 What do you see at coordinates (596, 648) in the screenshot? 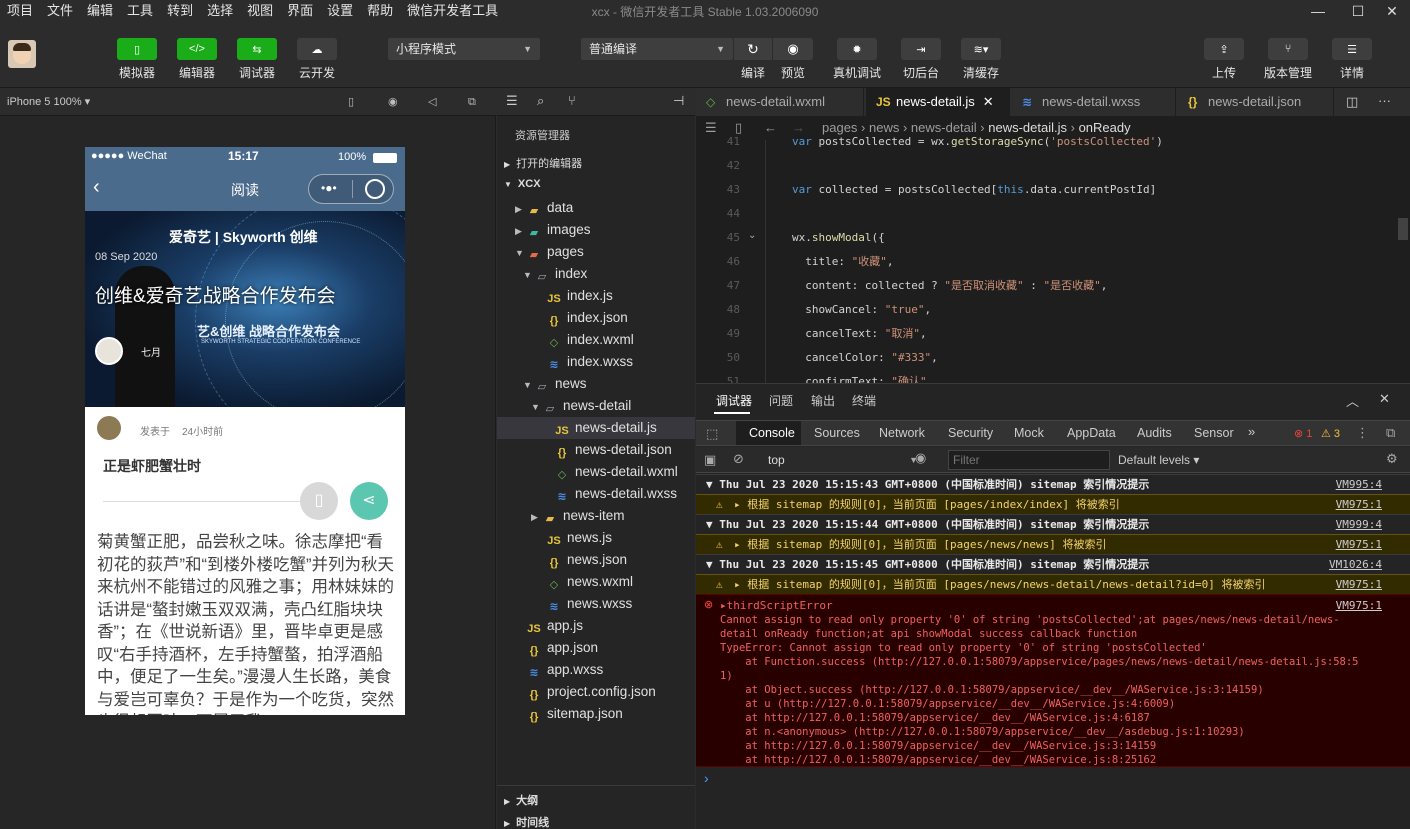
I see `tree-item: {} app.json` at bounding box center [596, 648].